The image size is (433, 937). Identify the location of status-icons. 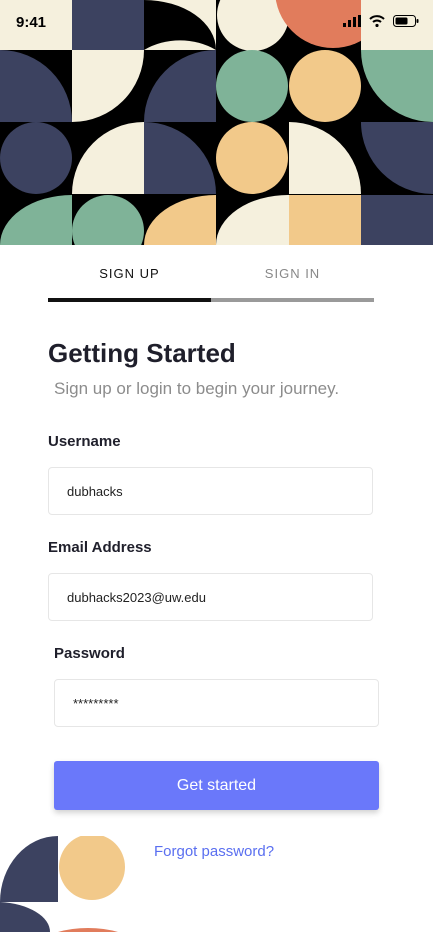
(381, 23).